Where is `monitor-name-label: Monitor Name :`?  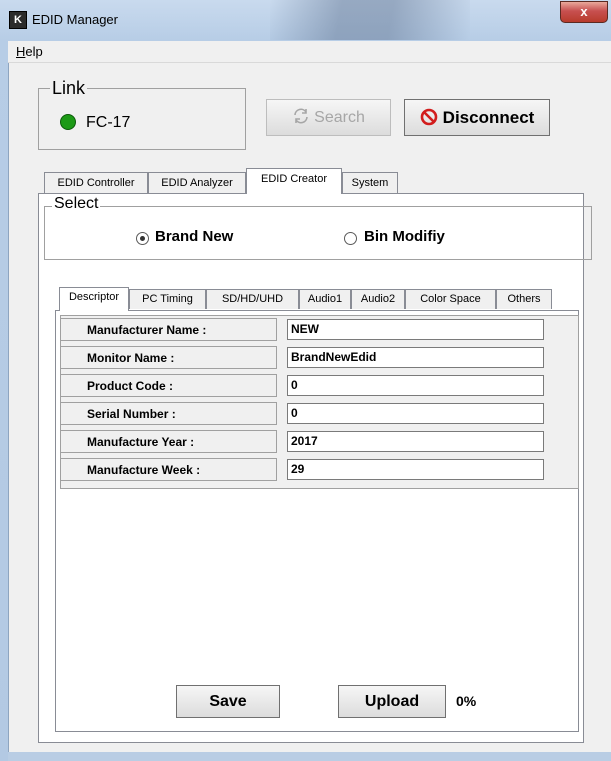
monitor-name-label: Monitor Name : is located at coordinates (168, 357).